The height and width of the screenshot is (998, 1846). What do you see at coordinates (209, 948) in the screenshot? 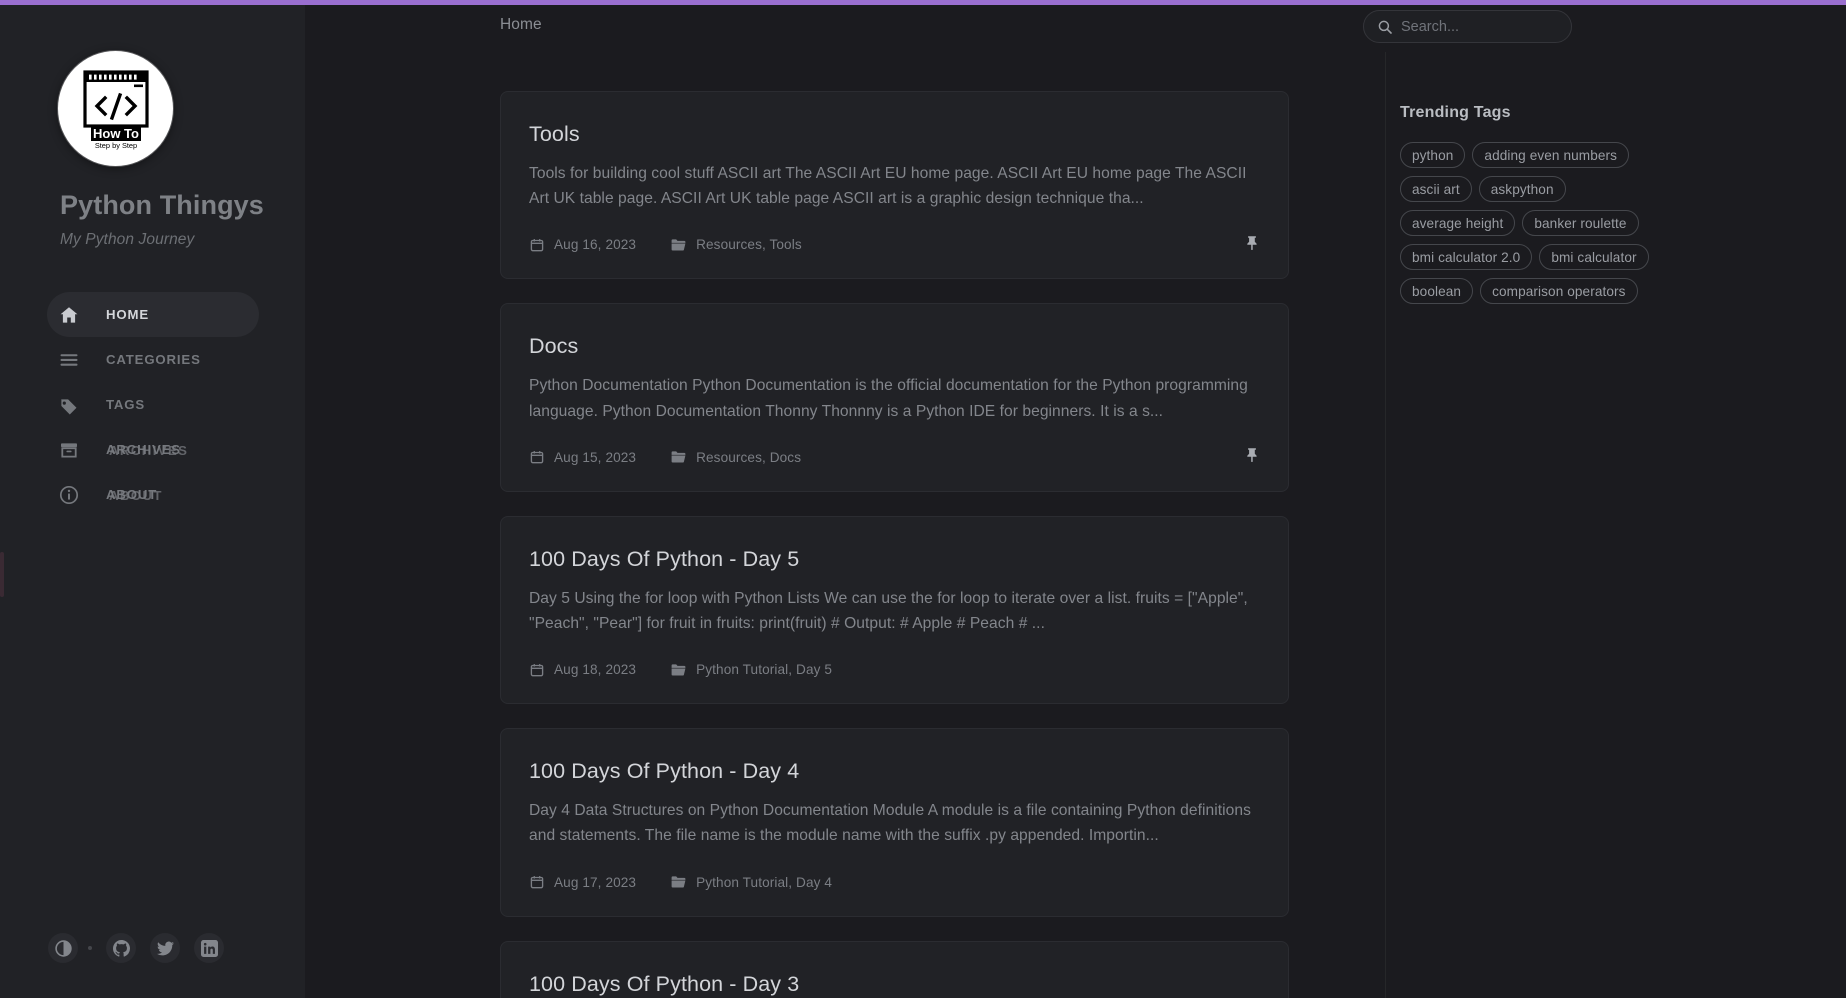
I see `linkedin-icon` at bounding box center [209, 948].